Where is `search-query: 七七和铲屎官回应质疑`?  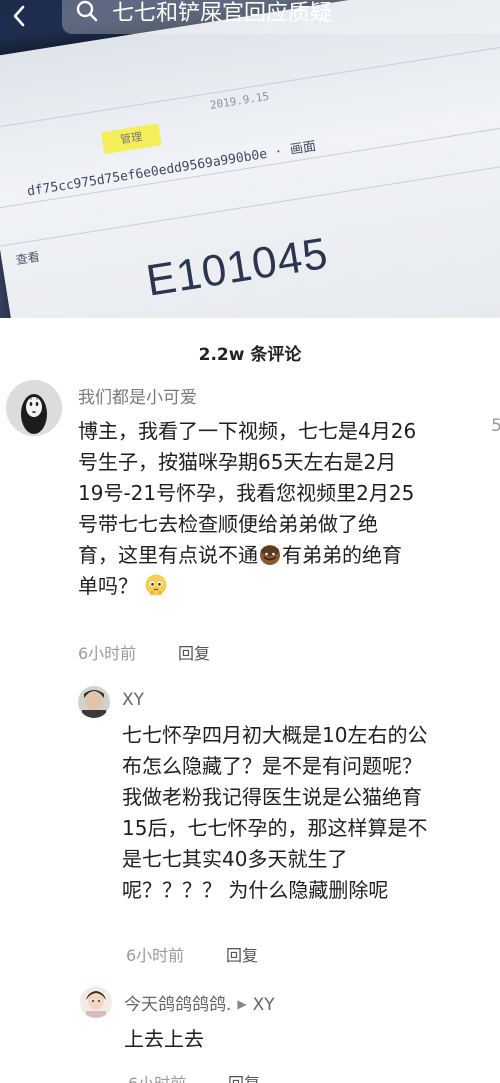 search-query: 七七和铲屎官回应质疑 is located at coordinates (222, 13).